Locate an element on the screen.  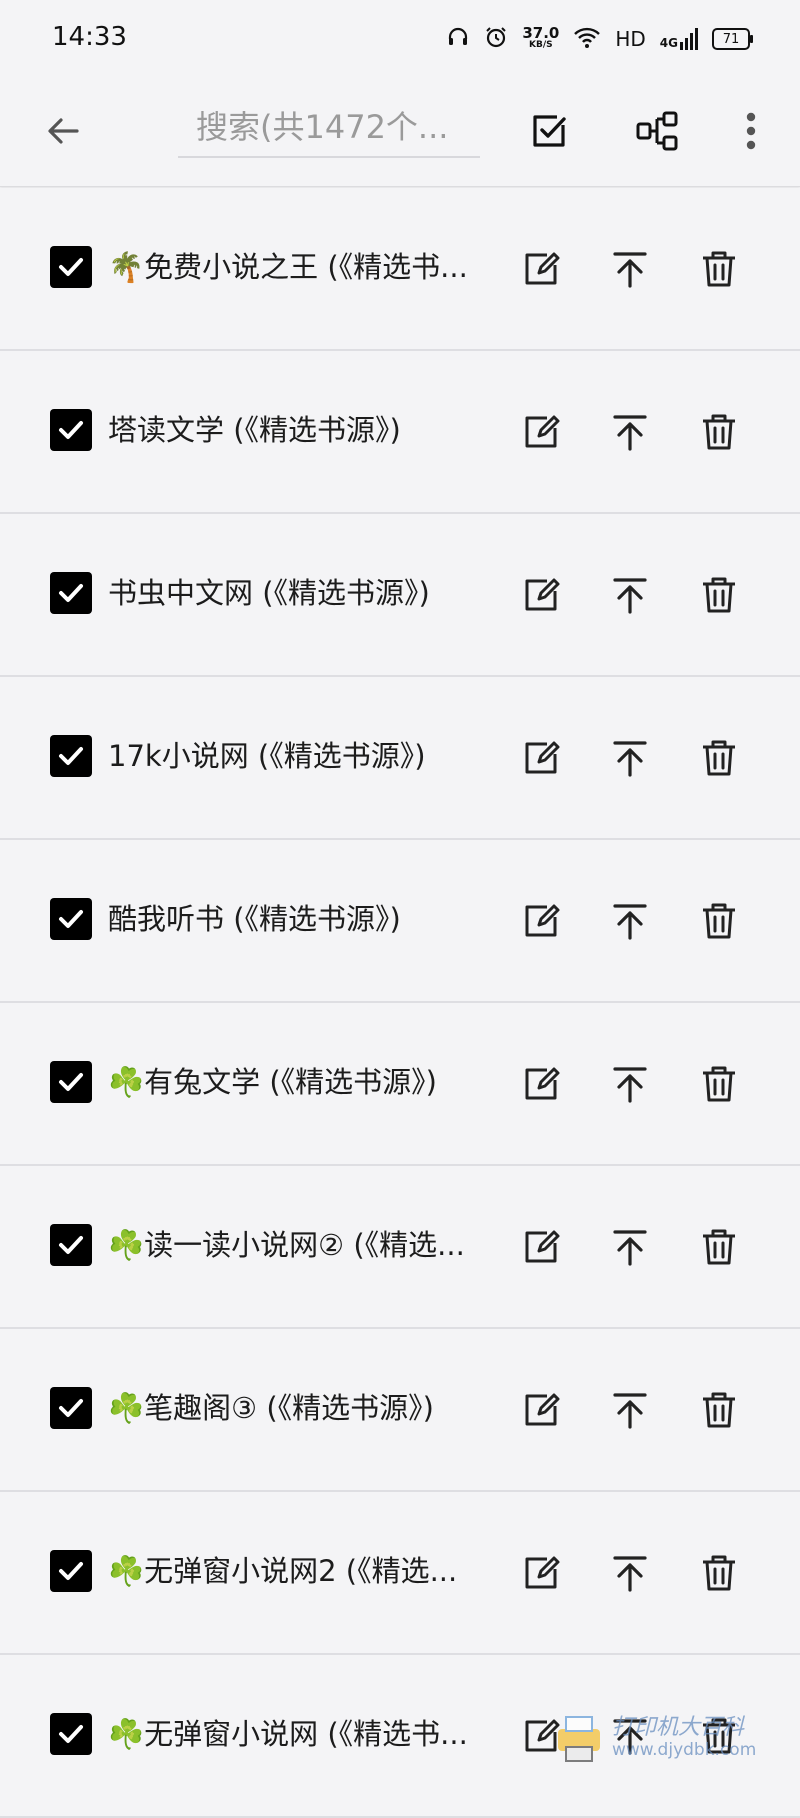
list-item: 塔读文学 (《精选书源》) is located at coordinates (400, 432).